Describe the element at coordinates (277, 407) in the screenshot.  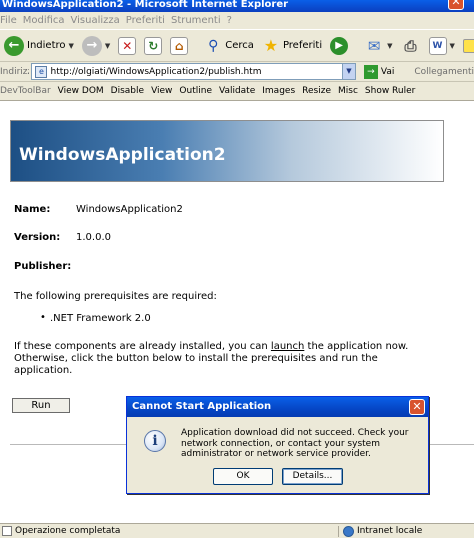
I see `dialog-title-bar: Cannot Start Application ✕` at that location.